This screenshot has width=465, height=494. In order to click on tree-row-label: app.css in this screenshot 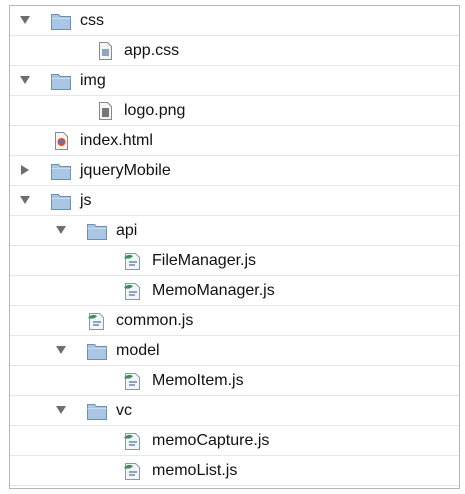, I will do `click(152, 50)`.